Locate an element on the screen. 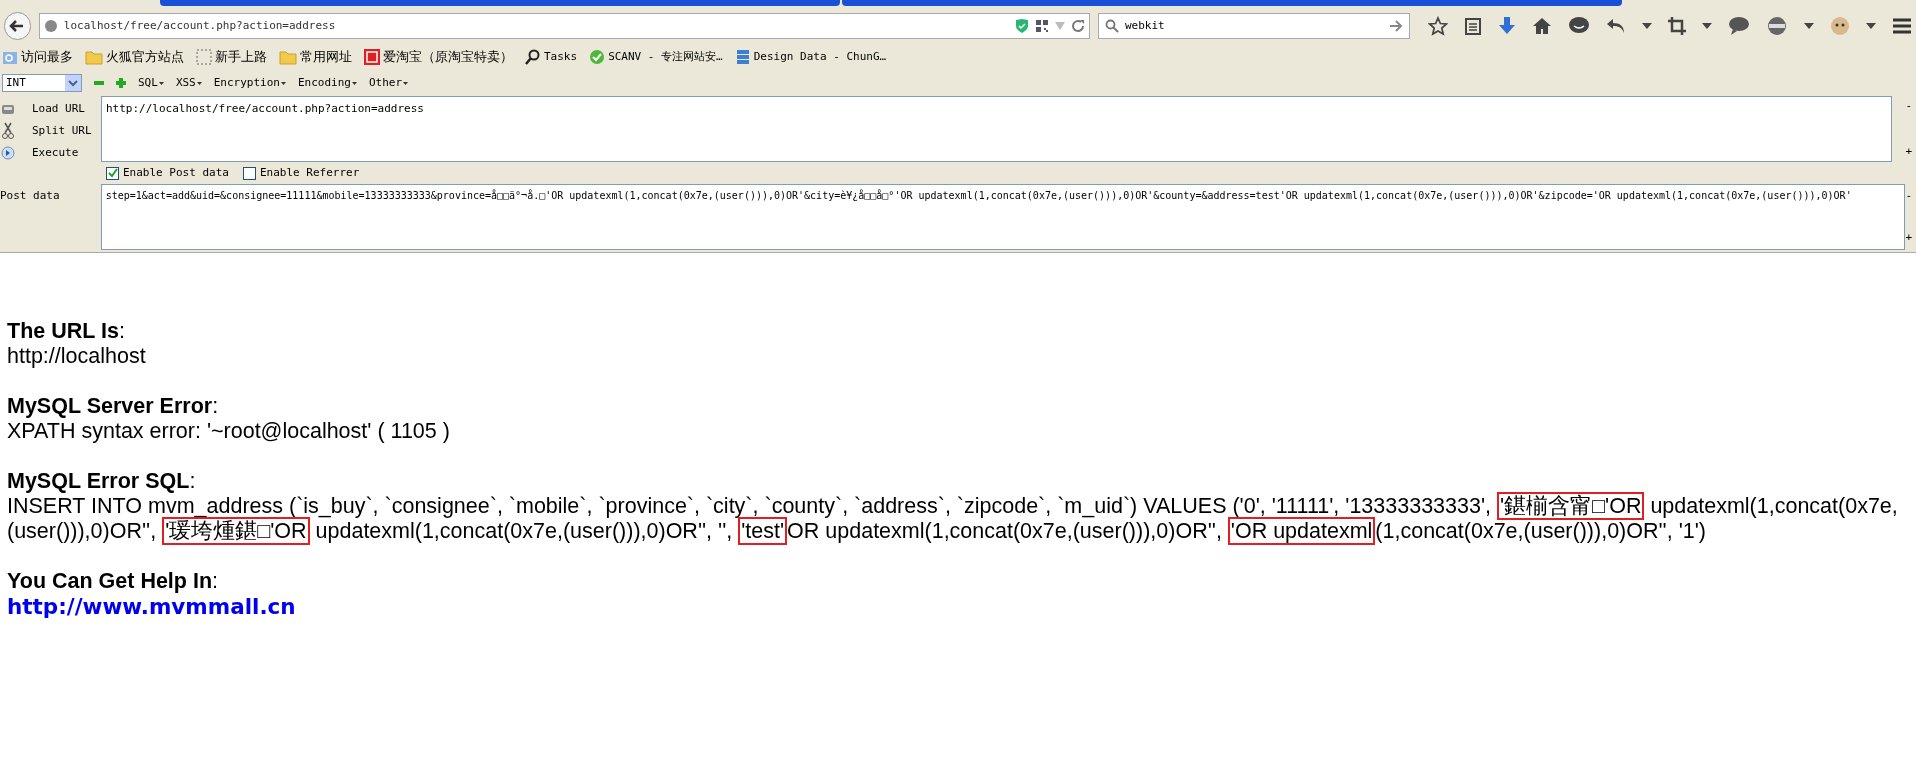  square-logo-icon is located at coordinates (372, 57).